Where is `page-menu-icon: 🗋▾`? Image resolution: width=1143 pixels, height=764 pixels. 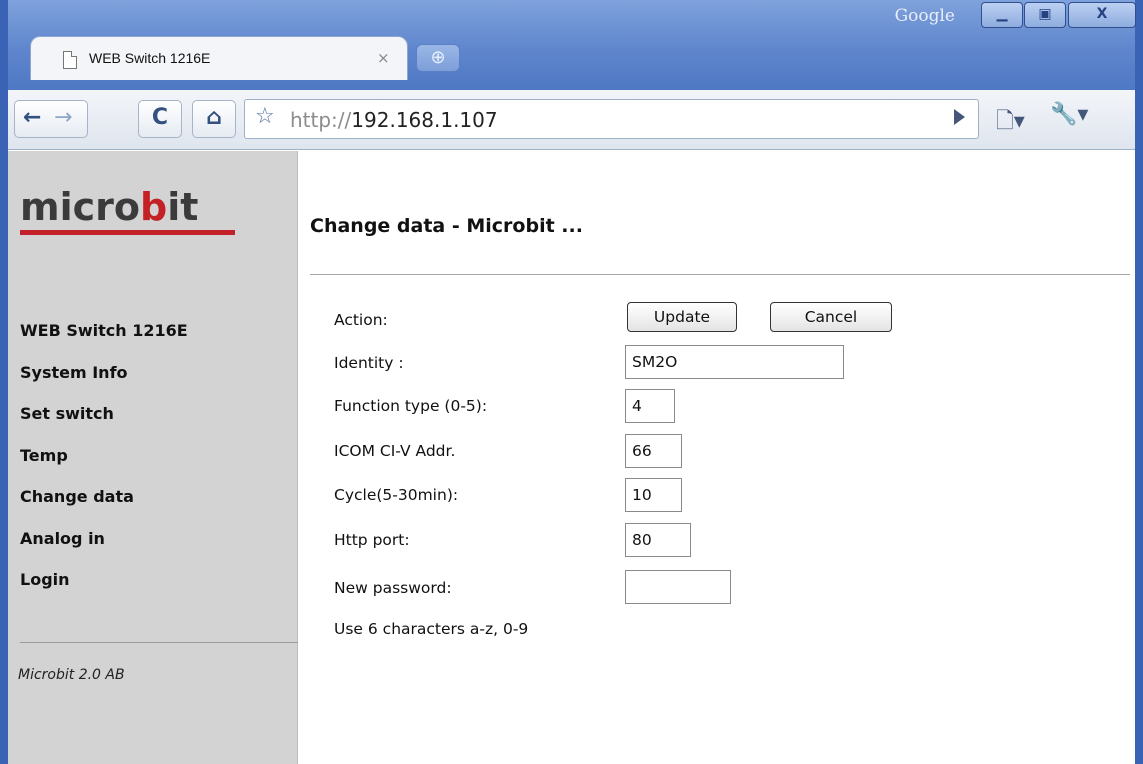 page-menu-icon: 🗋▾ is located at coordinates (1010, 123).